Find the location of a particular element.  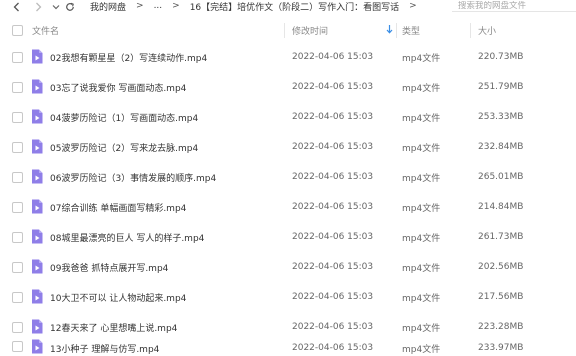

file-size: 214.84MB is located at coordinates (501, 207).